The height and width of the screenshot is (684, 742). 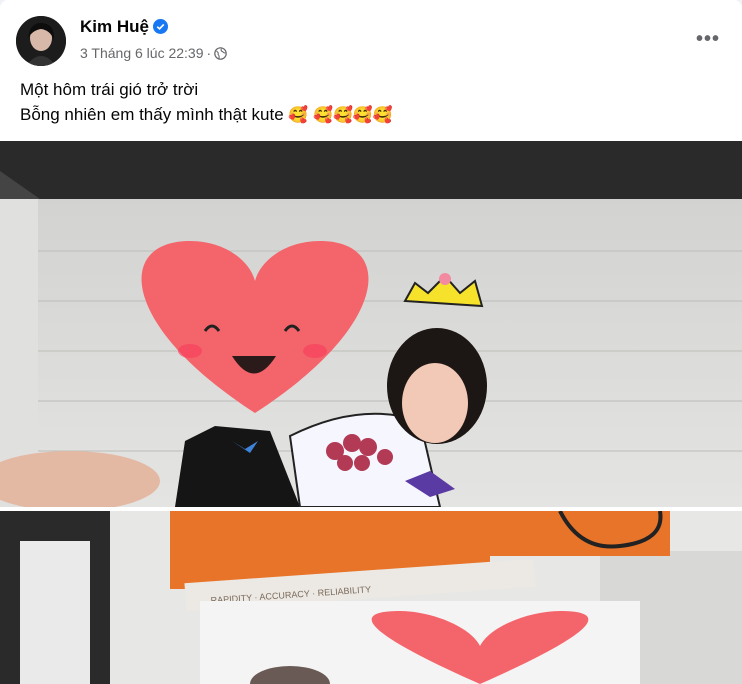 I want to click on post-timestamp: 3 Tháng 6 lúc 22:39, so click(x=142, y=53).